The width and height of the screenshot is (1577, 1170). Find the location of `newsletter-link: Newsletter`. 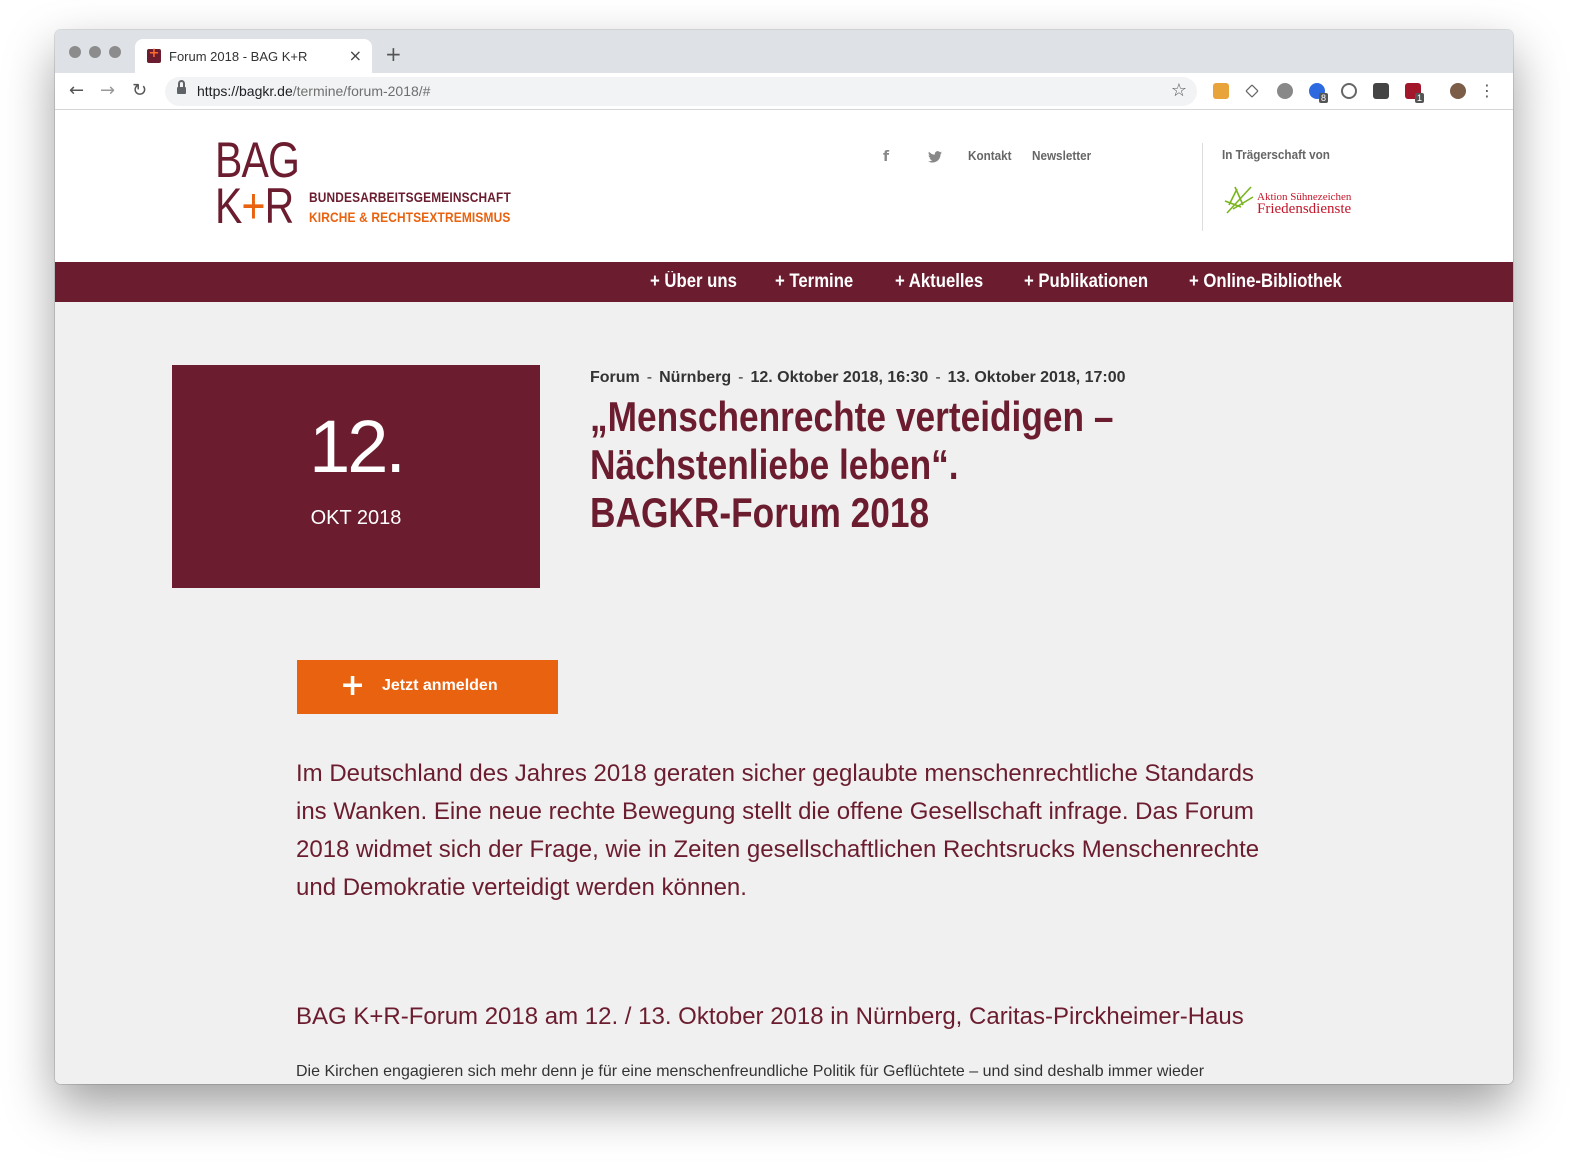

newsletter-link: Newsletter is located at coordinates (1061, 155).